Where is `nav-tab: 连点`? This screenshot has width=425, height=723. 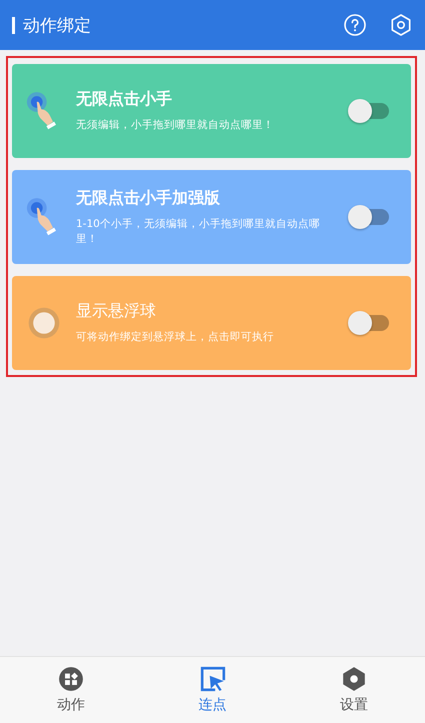 nav-tab: 连点 is located at coordinates (213, 690).